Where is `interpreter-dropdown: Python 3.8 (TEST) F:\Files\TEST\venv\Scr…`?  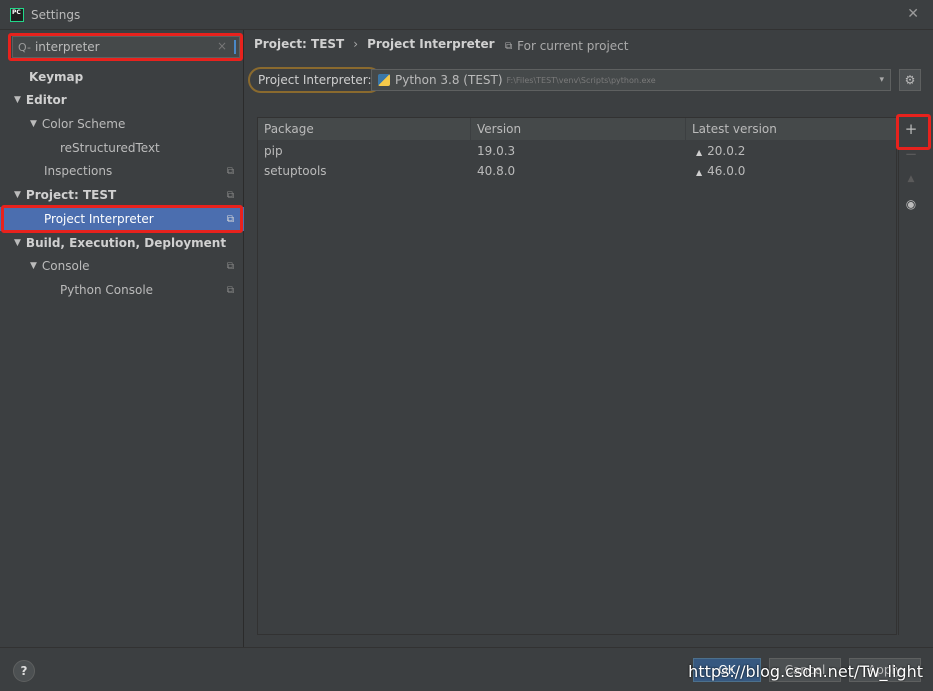
interpreter-dropdown: Python 3.8 (TEST) F:\Files\TEST\venv\Scr… is located at coordinates (631, 80).